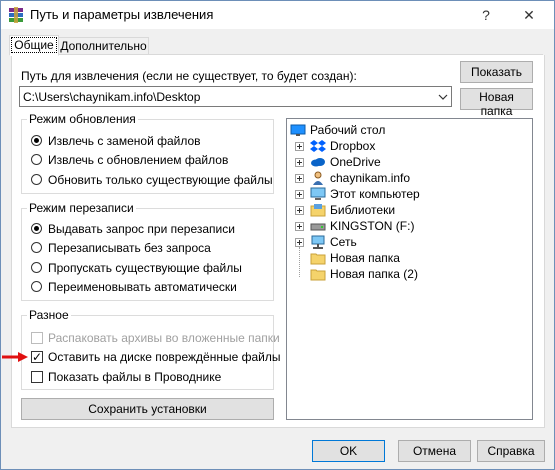 This screenshot has width=555, height=470. Describe the element at coordinates (374, 274) in the screenshot. I see `tree-label: Новая папка (2)` at that location.